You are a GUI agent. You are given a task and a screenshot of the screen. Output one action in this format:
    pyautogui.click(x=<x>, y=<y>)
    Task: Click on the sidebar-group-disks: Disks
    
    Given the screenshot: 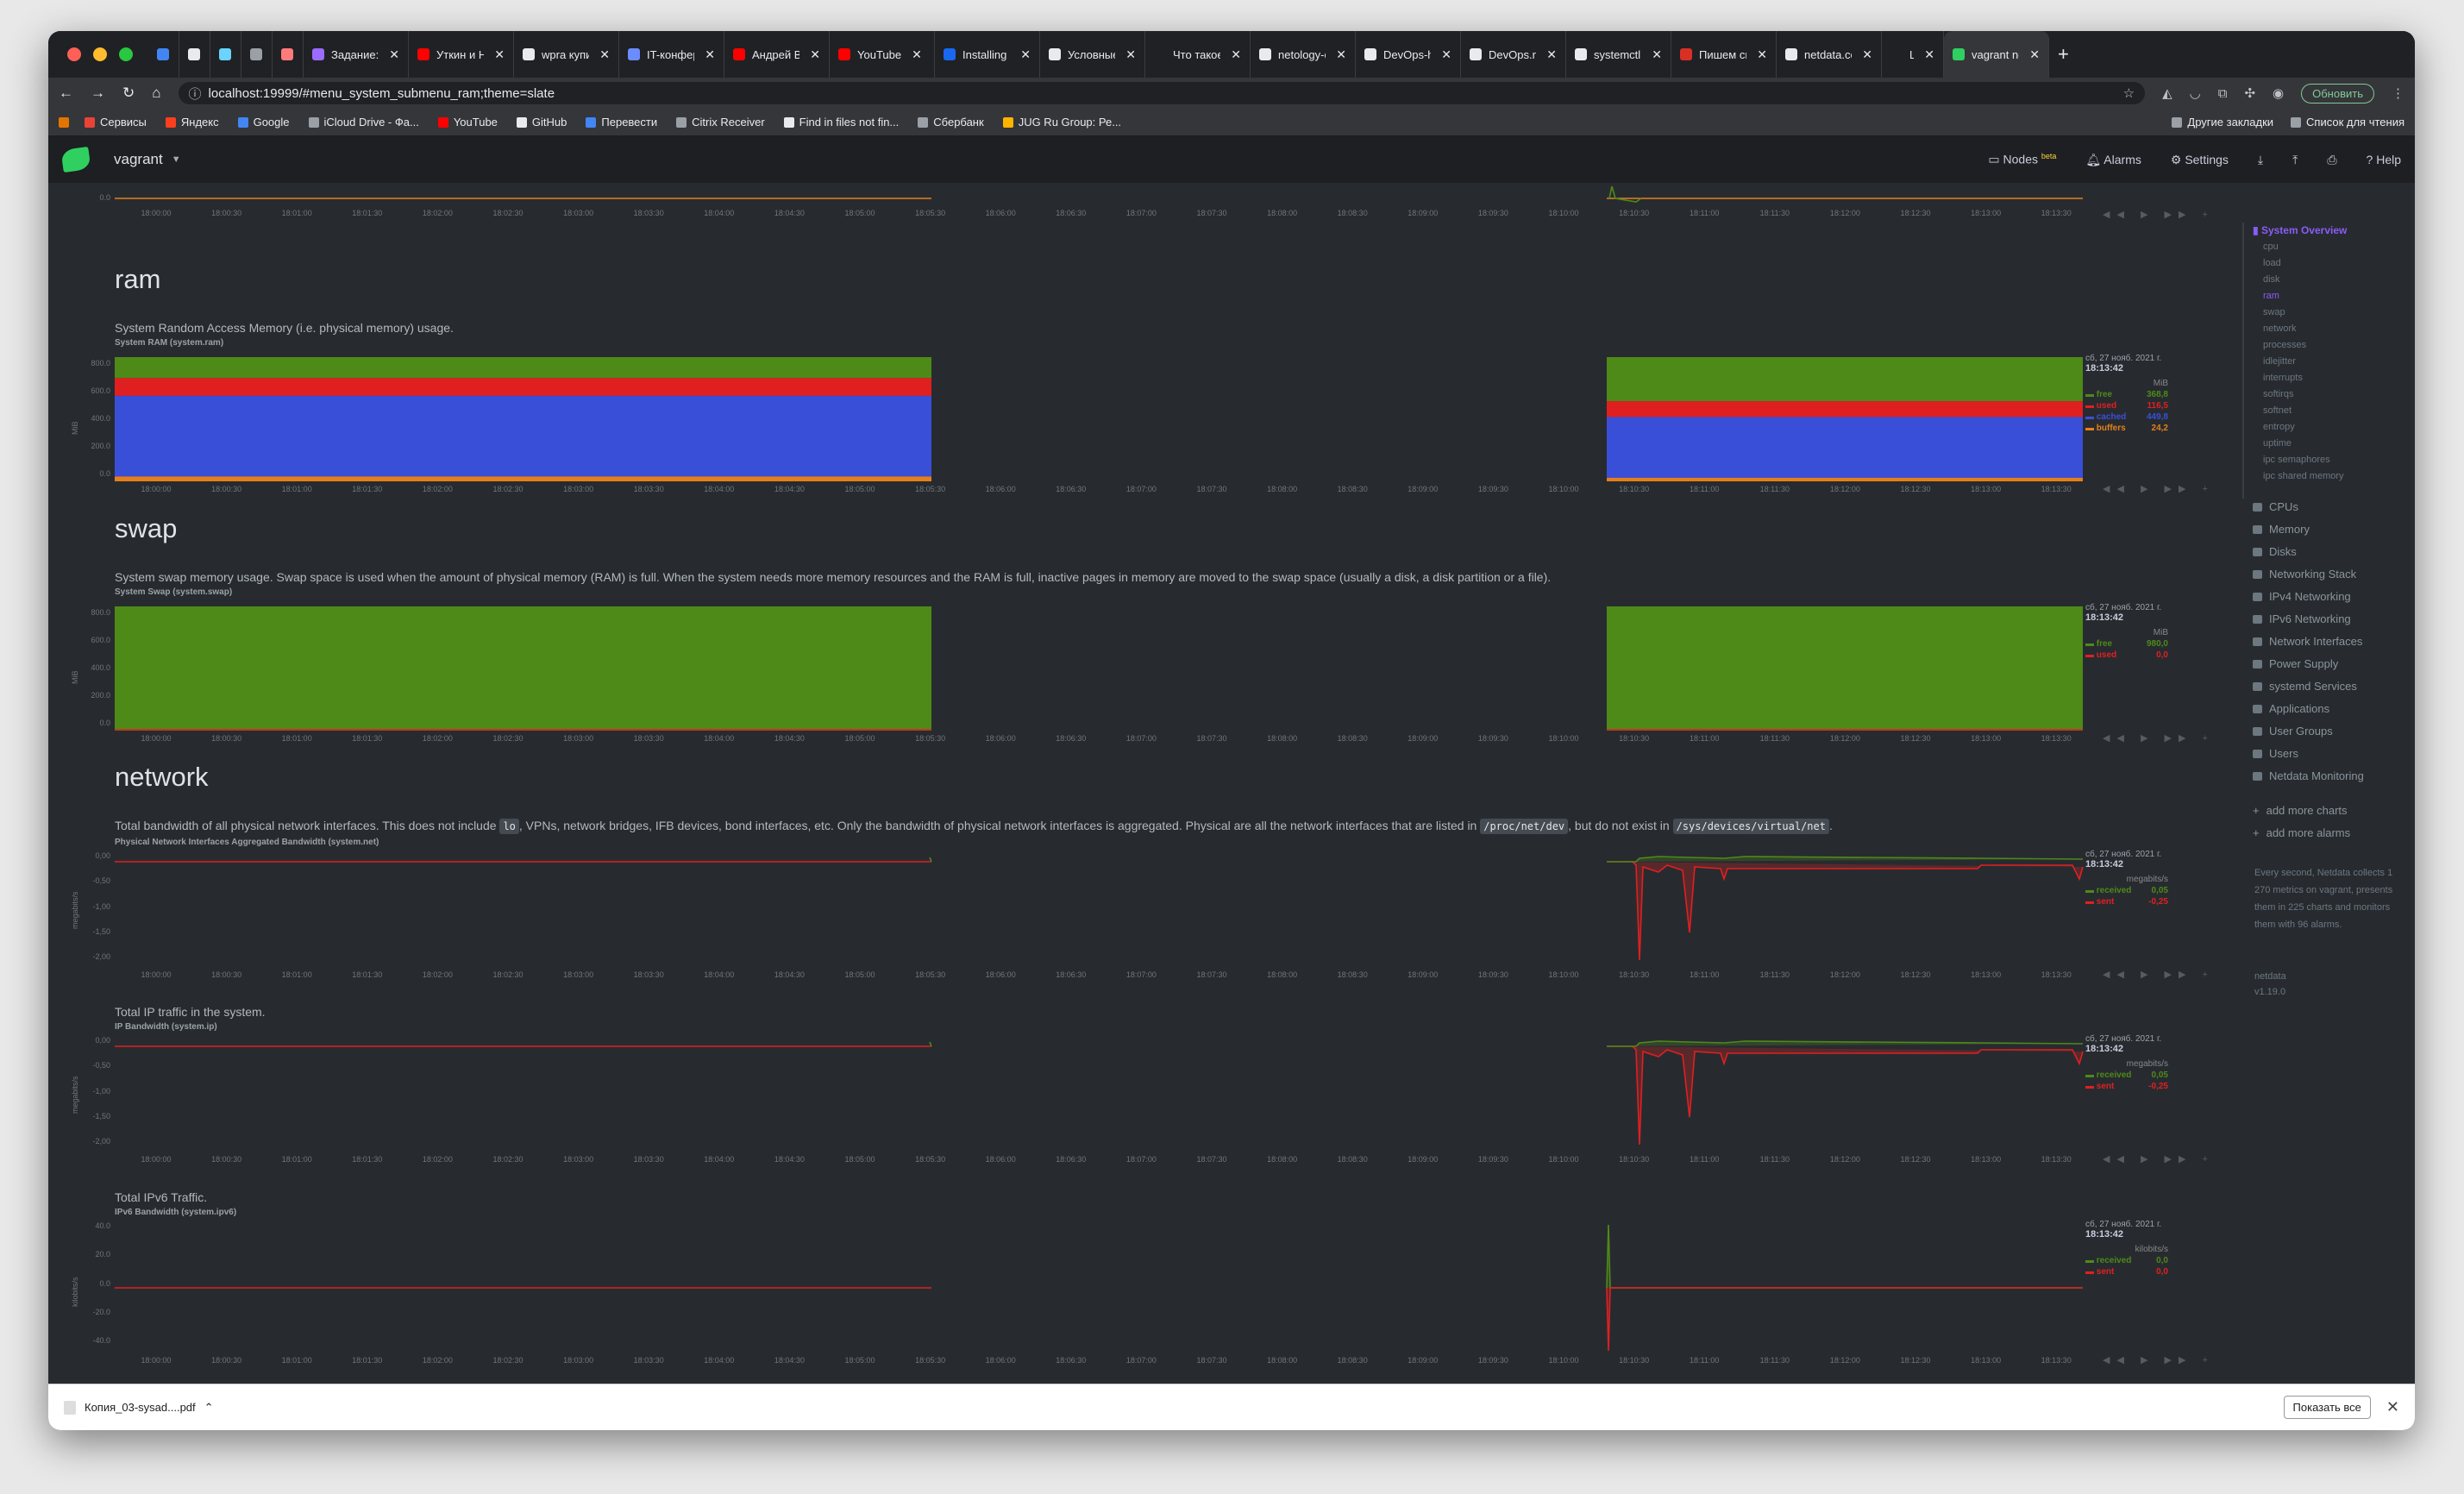 What is the action you would take?
    pyautogui.click(x=2275, y=551)
    